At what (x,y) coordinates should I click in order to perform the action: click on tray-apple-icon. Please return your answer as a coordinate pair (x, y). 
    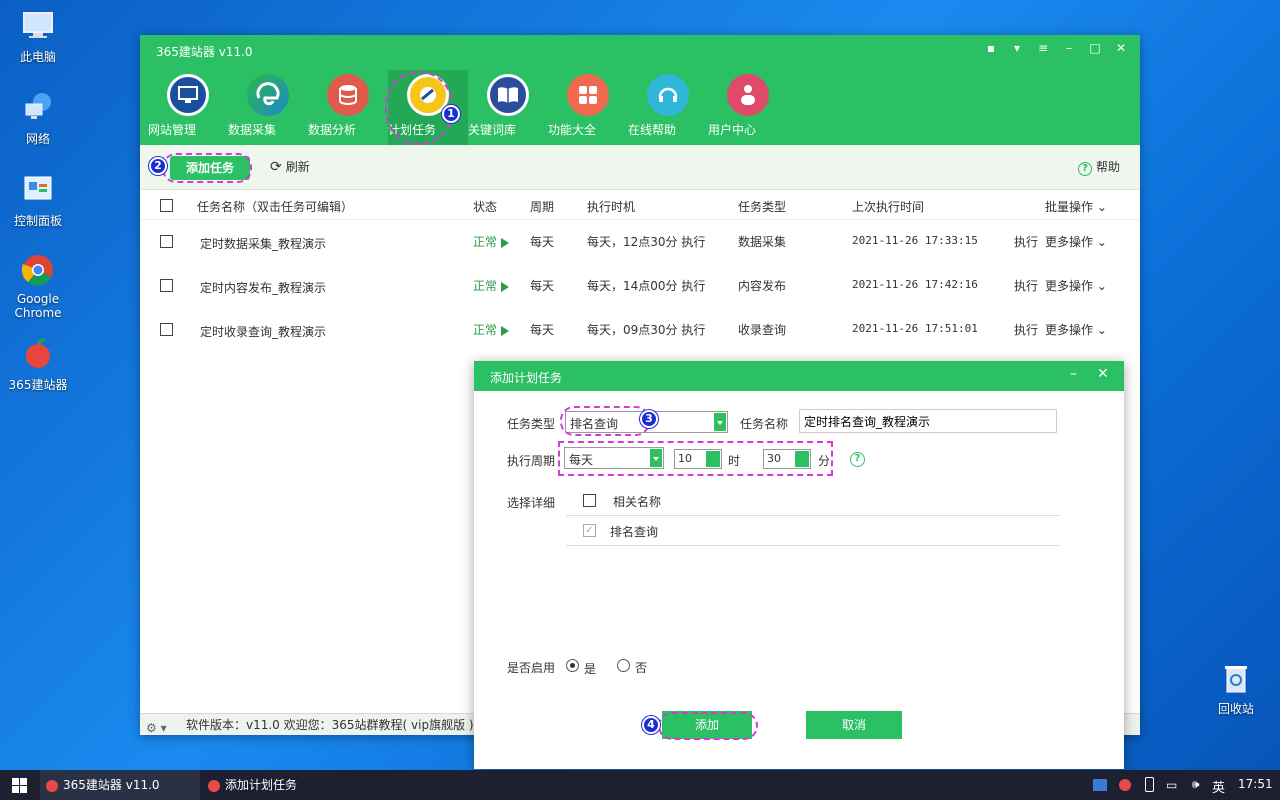
    Looking at the image, I should click on (1125, 785).